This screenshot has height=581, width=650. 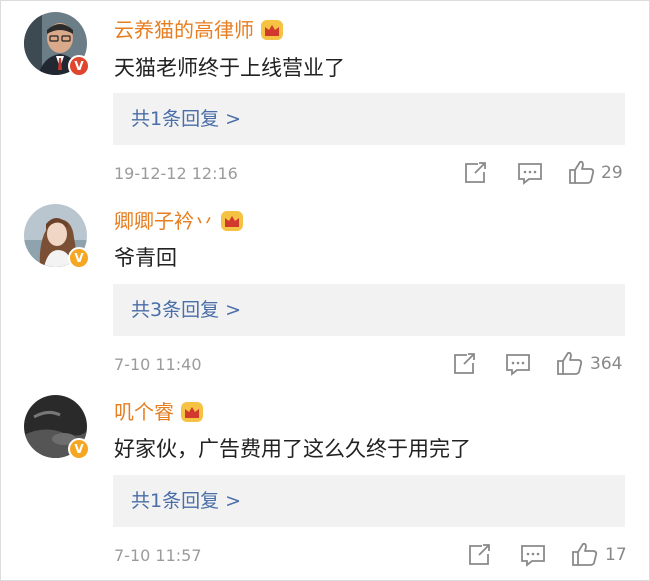 What do you see at coordinates (145, 258) in the screenshot?
I see `comment-text: 爷青回` at bounding box center [145, 258].